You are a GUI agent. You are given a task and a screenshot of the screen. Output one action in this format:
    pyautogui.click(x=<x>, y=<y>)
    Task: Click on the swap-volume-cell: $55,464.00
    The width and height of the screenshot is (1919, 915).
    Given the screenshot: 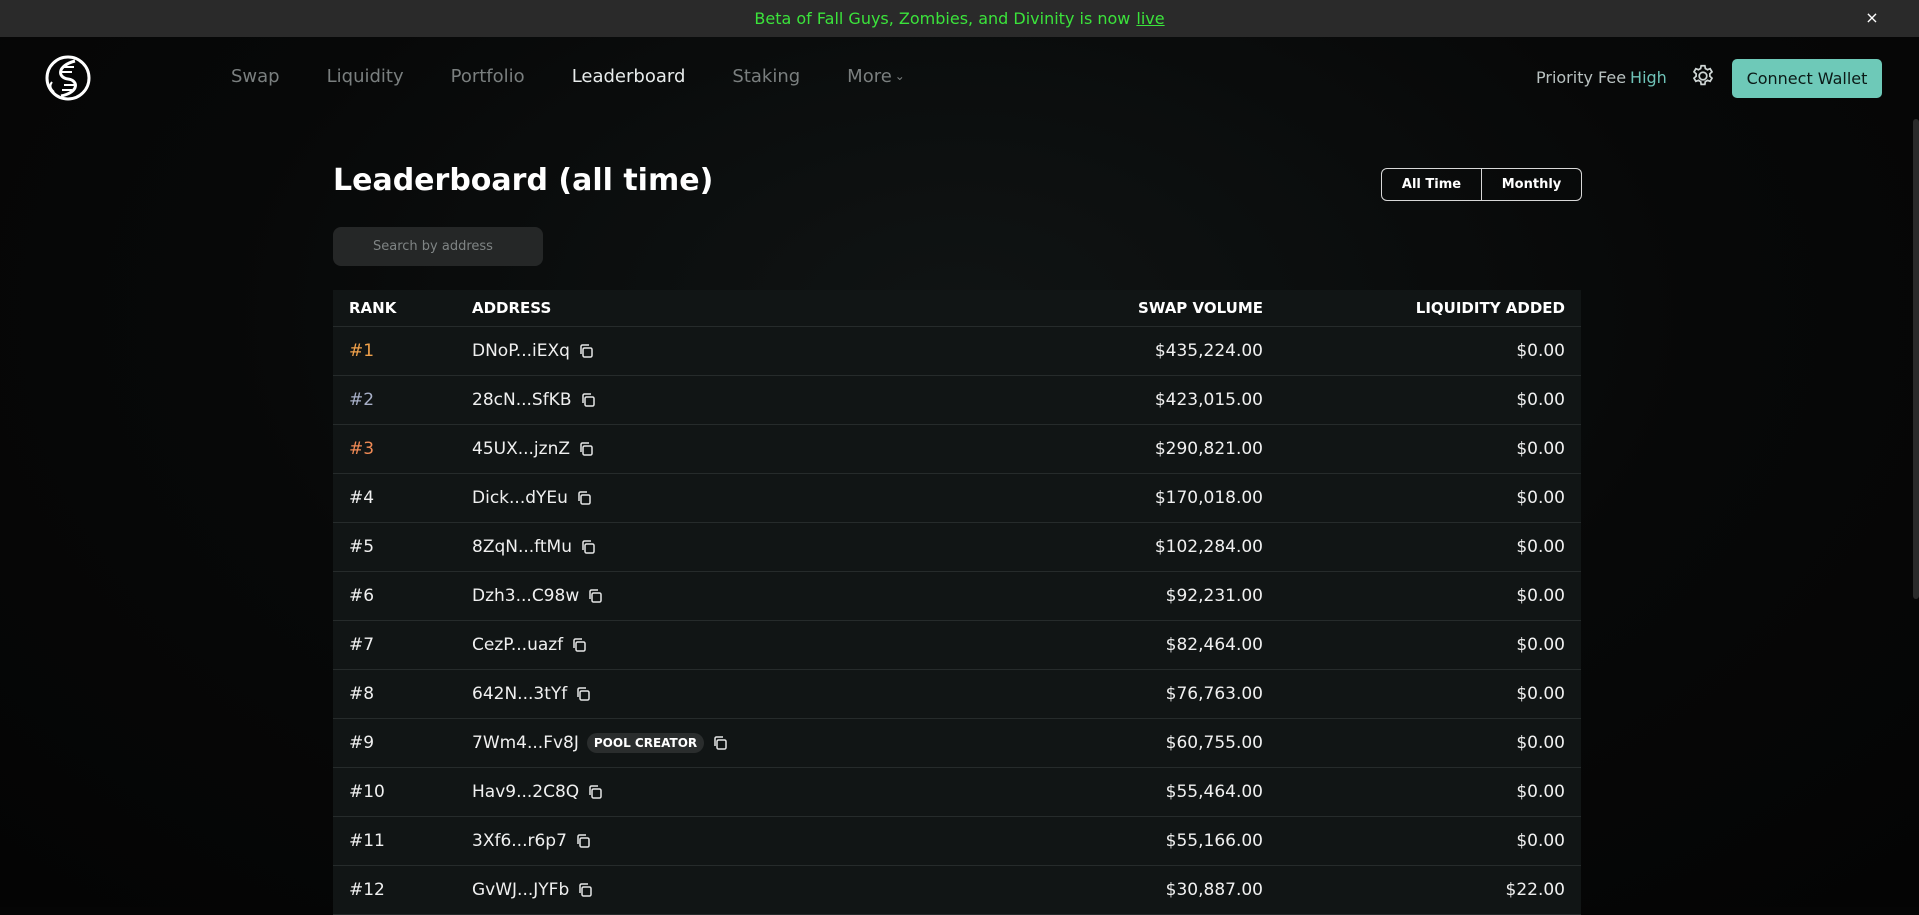 What is the action you would take?
    pyautogui.click(x=1214, y=792)
    